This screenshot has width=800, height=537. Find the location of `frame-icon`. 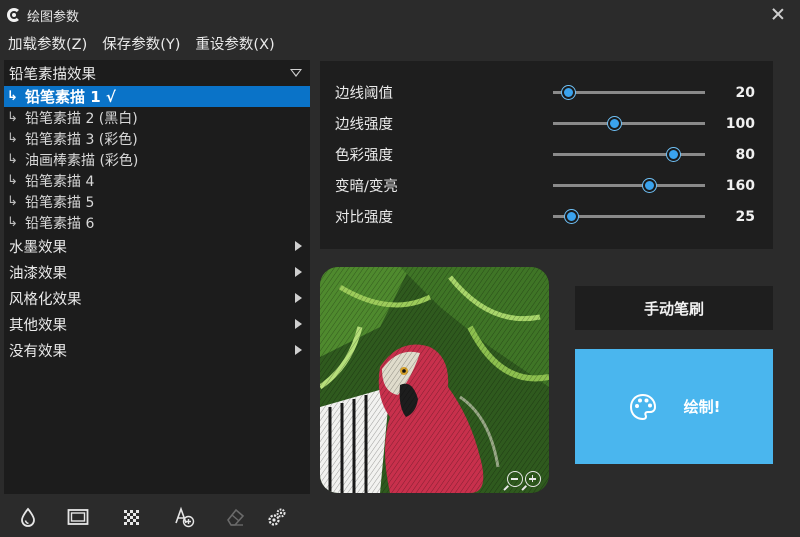

frame-icon is located at coordinates (78, 517).